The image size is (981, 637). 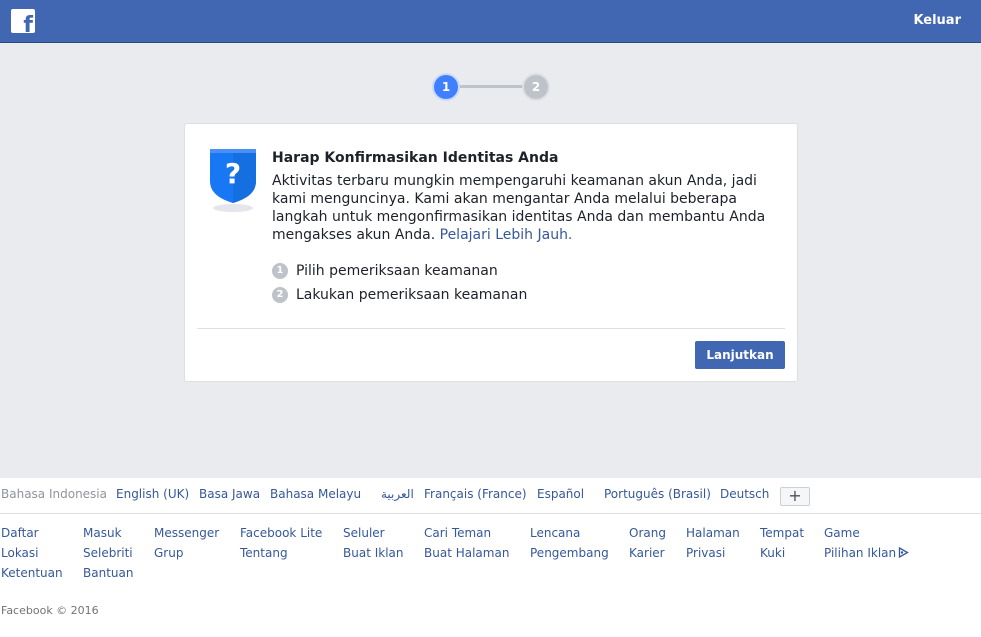 I want to click on step-indicator-1: 1, so click(x=446, y=87).